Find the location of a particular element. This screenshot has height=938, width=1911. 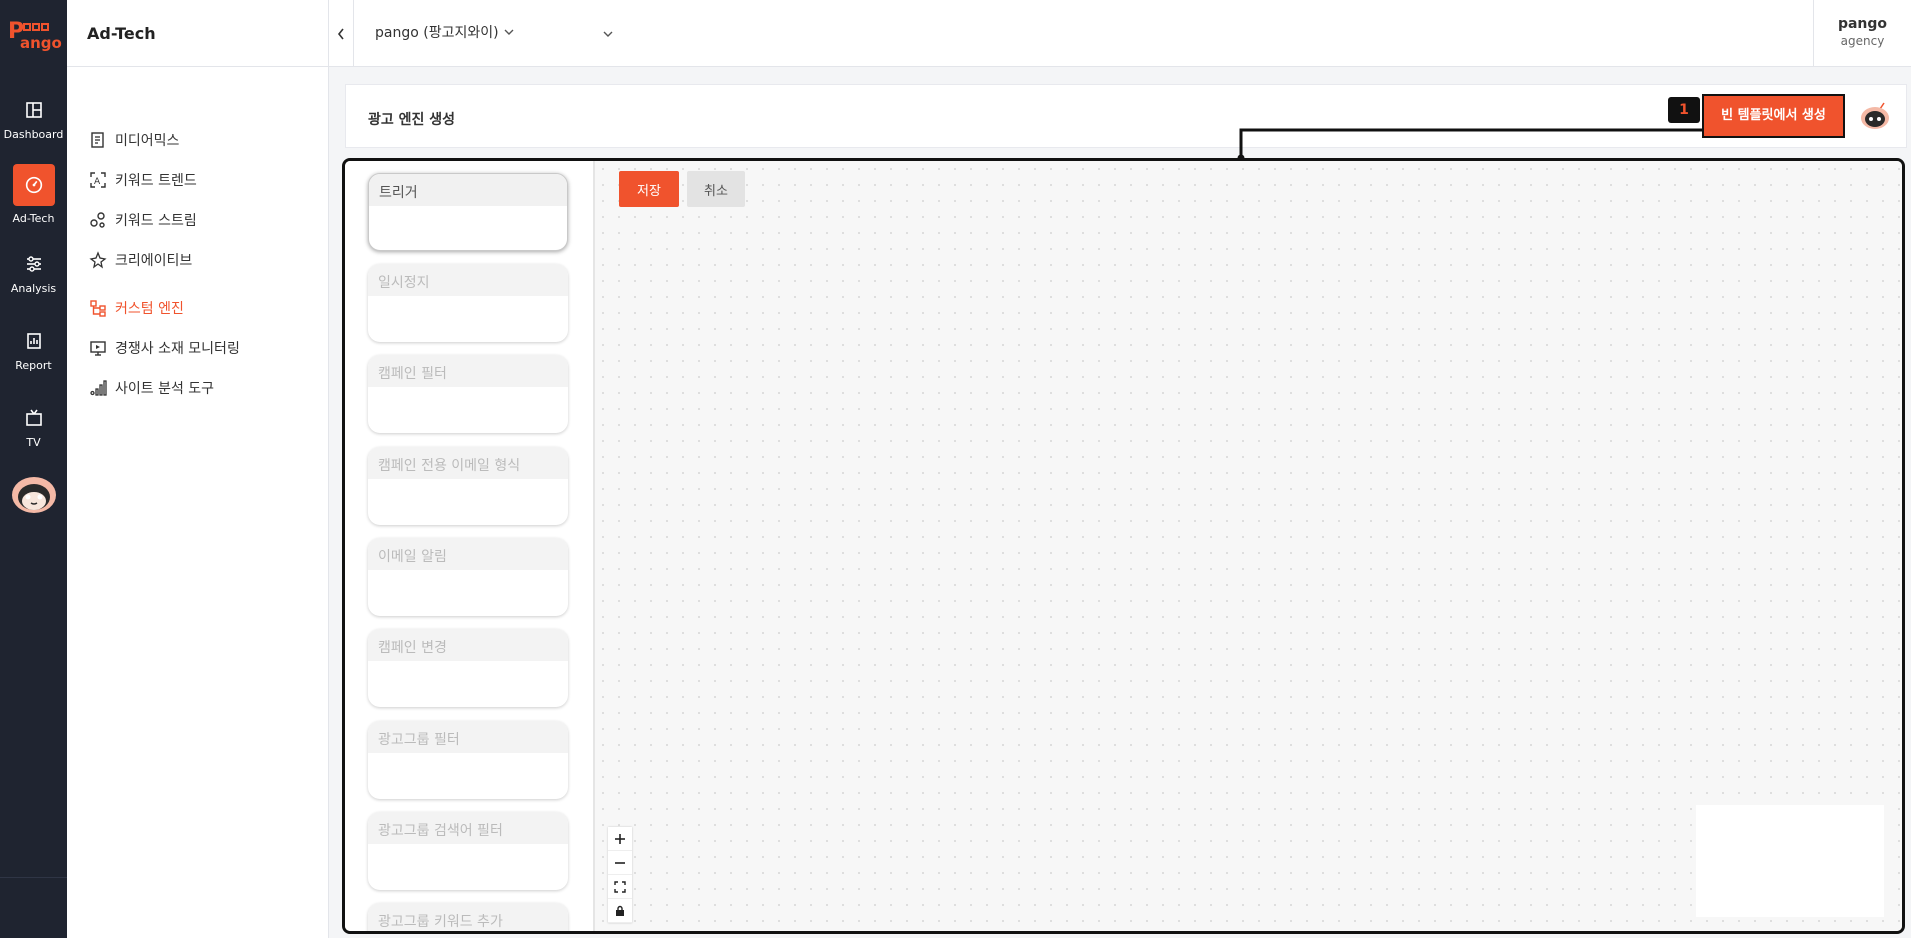

node-title: 트리거 is located at coordinates (468, 190).